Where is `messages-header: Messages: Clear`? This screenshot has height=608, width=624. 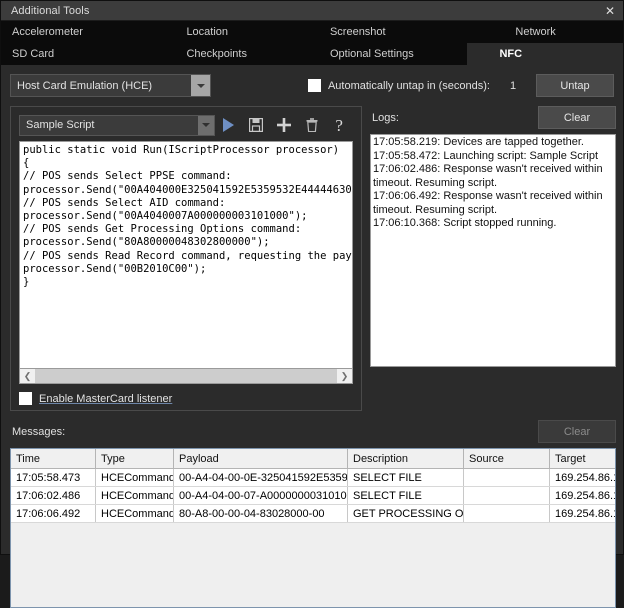 messages-header: Messages: Clear is located at coordinates (313, 431).